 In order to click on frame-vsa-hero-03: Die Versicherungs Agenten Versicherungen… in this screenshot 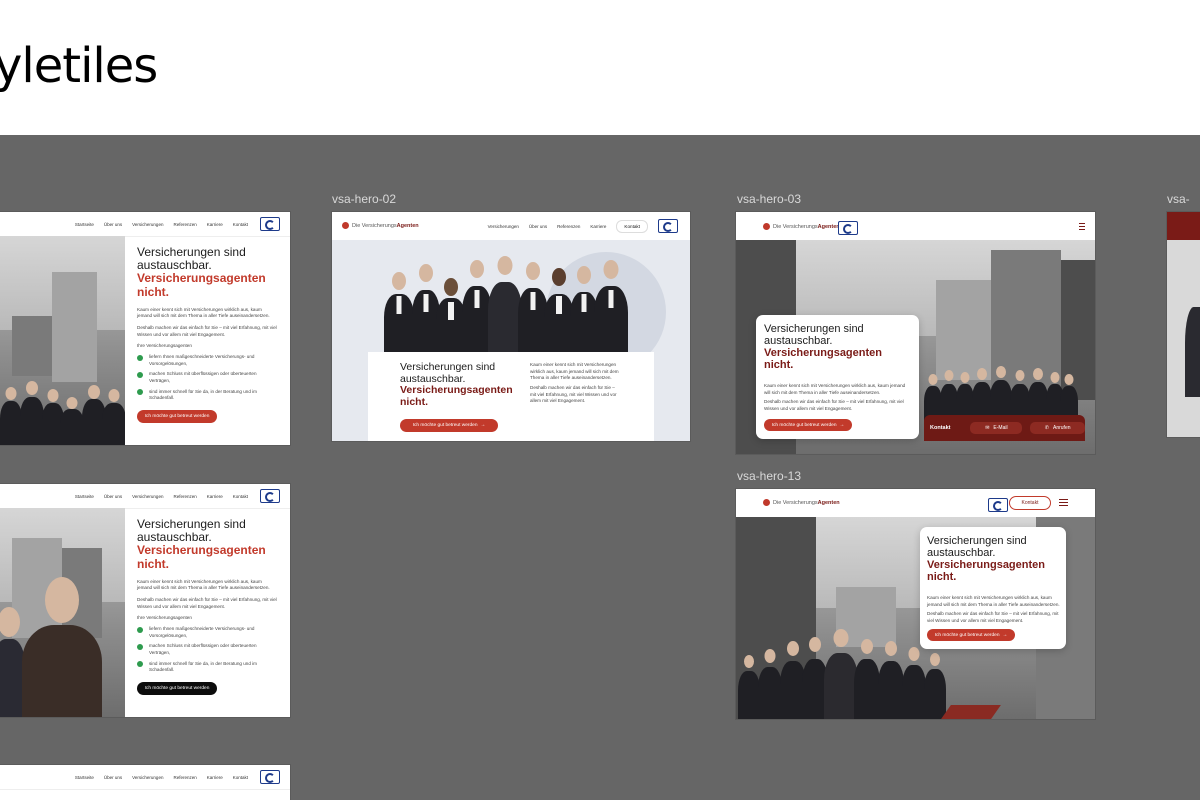, I will do `click(915, 333)`.